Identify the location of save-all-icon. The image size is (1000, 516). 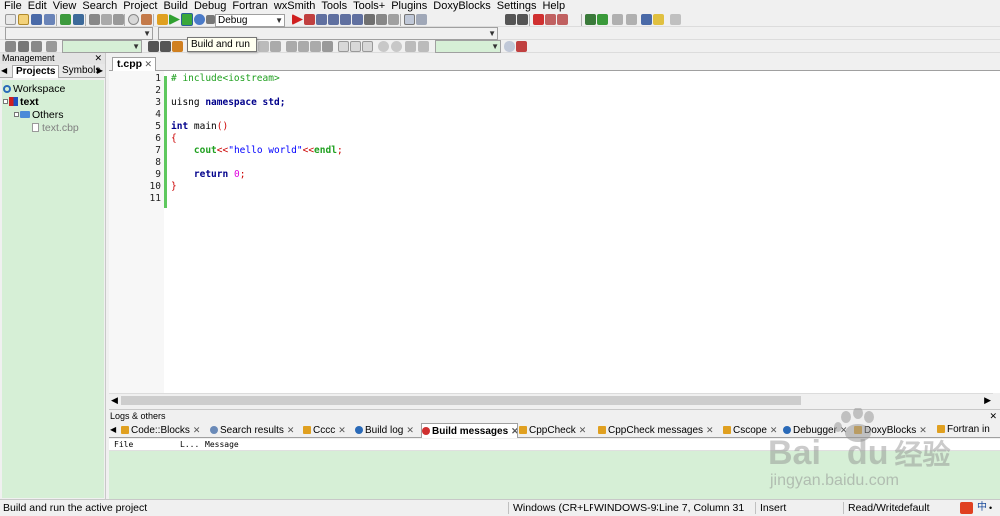
(49, 19).